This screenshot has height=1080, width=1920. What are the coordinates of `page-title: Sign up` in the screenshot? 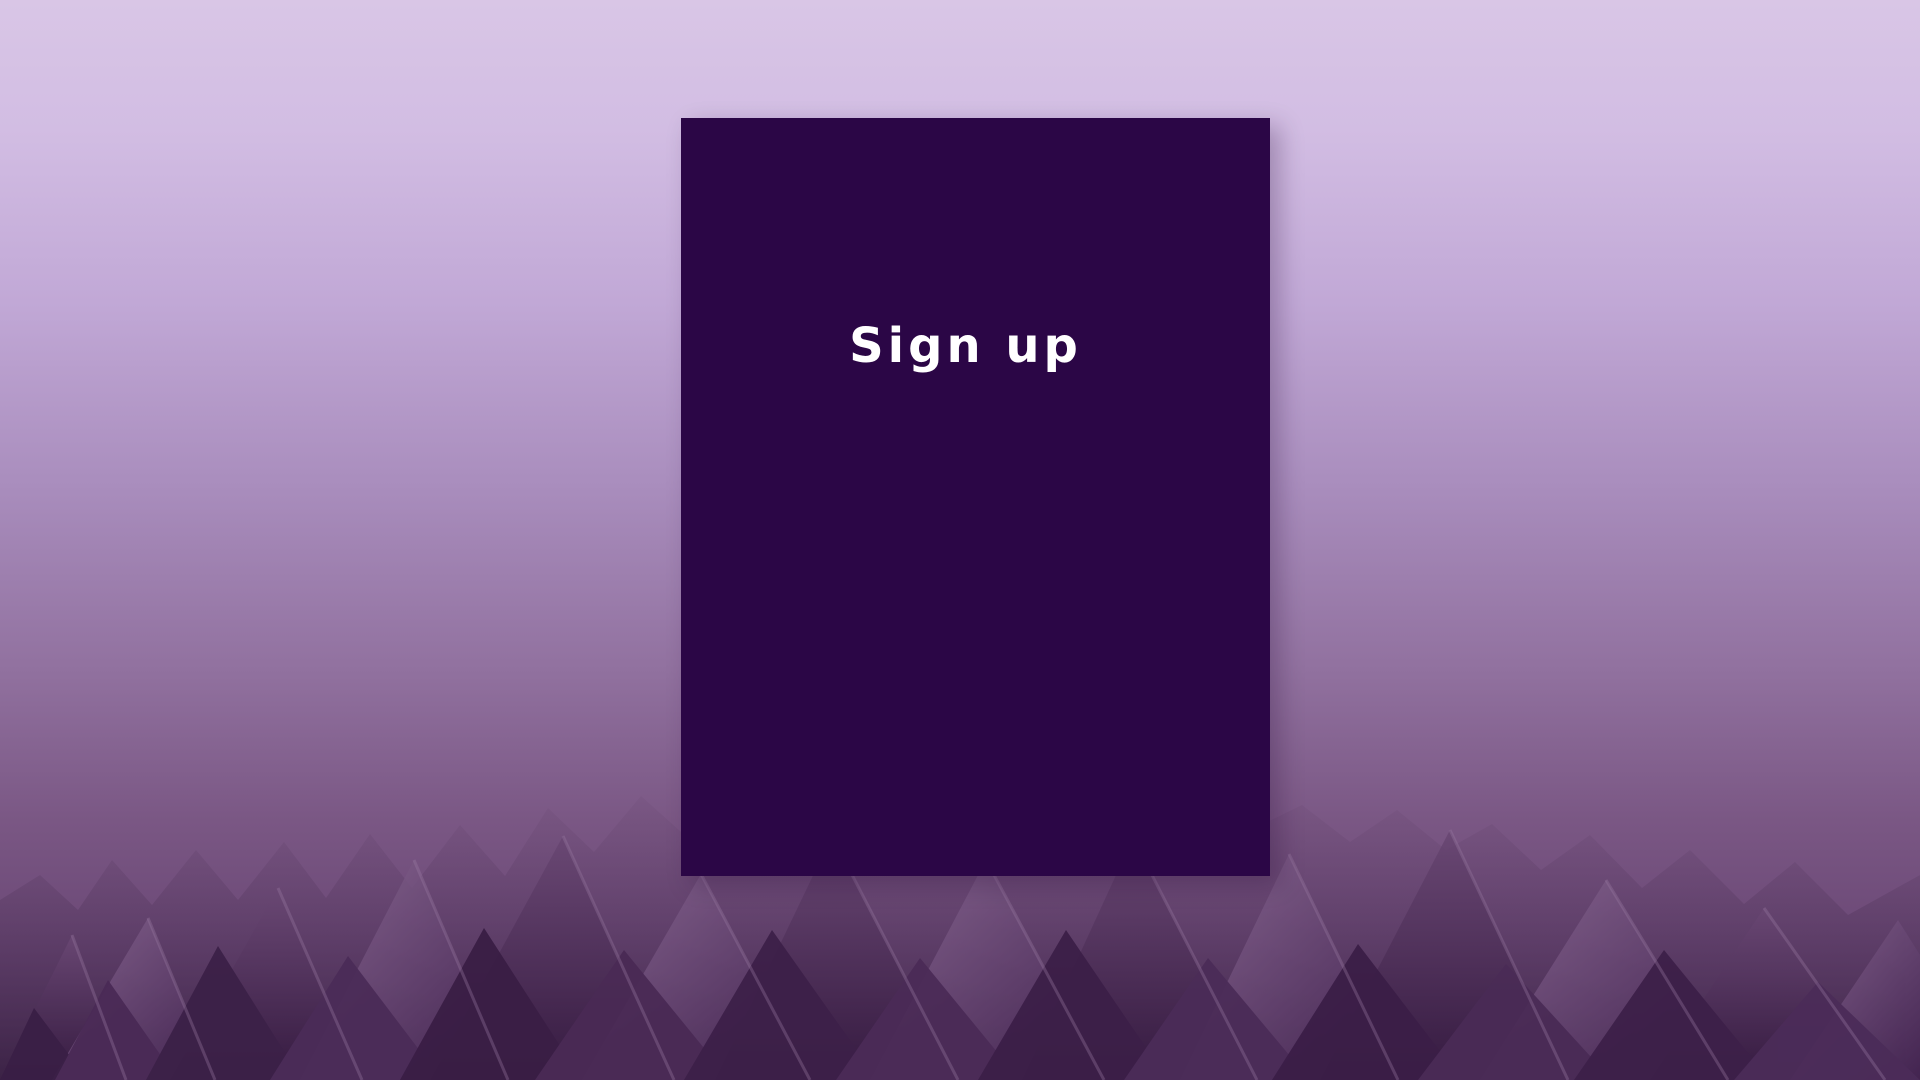 It's located at (965, 346).